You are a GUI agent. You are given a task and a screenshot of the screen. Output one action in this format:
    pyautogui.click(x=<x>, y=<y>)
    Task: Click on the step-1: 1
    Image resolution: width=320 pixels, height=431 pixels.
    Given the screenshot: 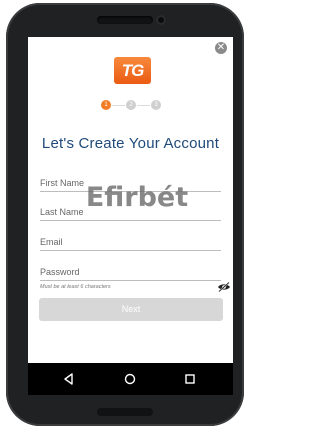 What is the action you would take?
    pyautogui.click(x=106, y=105)
    